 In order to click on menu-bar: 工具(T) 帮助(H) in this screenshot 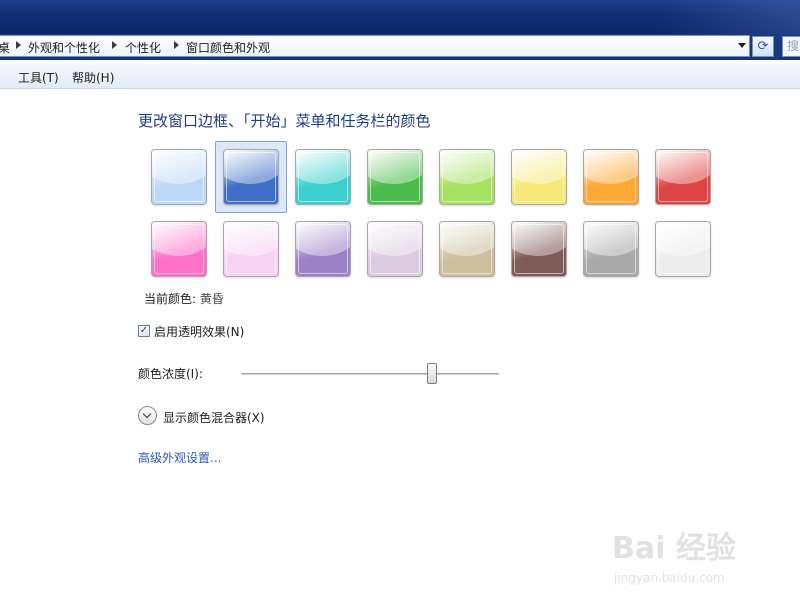, I will do `click(400, 76)`.